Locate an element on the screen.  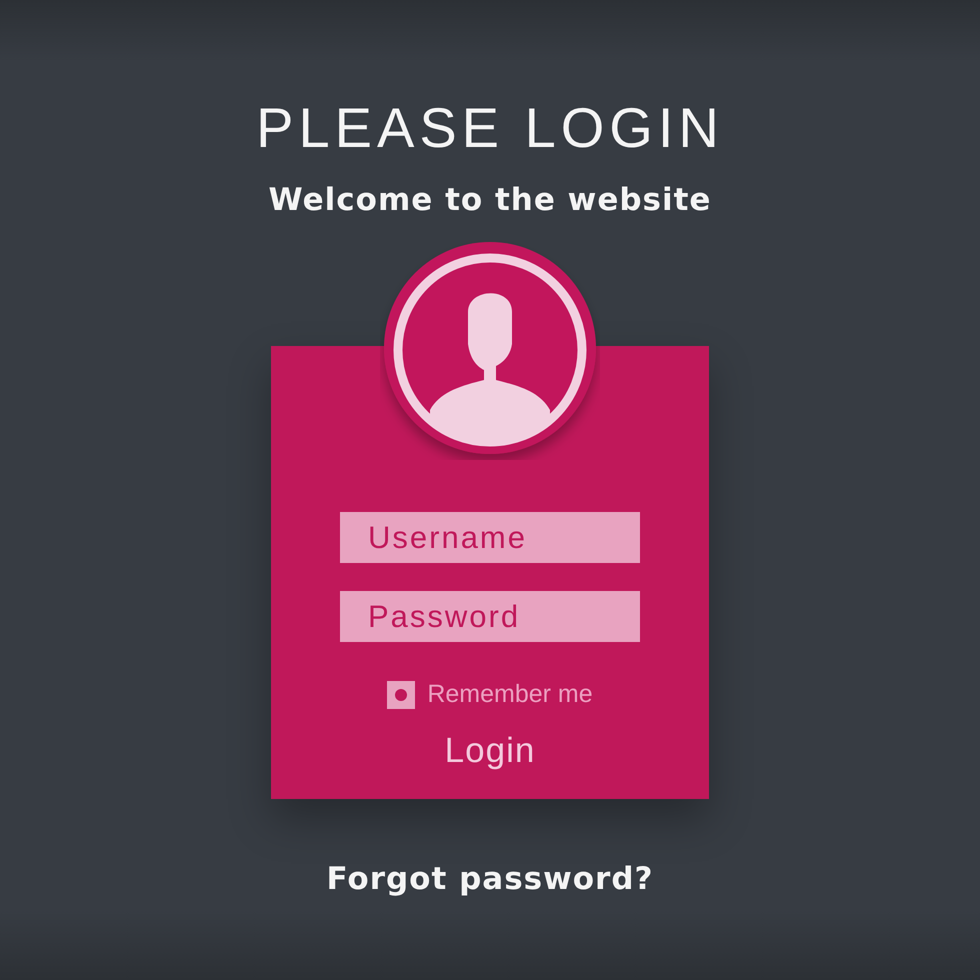
forgot-password-link: Forgot password? is located at coordinates (490, 879).